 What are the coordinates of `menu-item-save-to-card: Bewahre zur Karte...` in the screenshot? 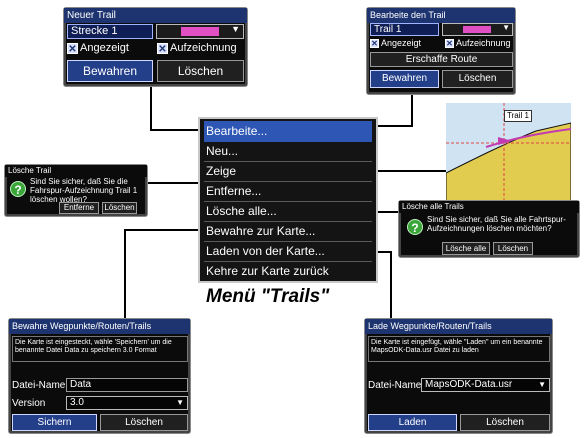 It's located at (288, 231).